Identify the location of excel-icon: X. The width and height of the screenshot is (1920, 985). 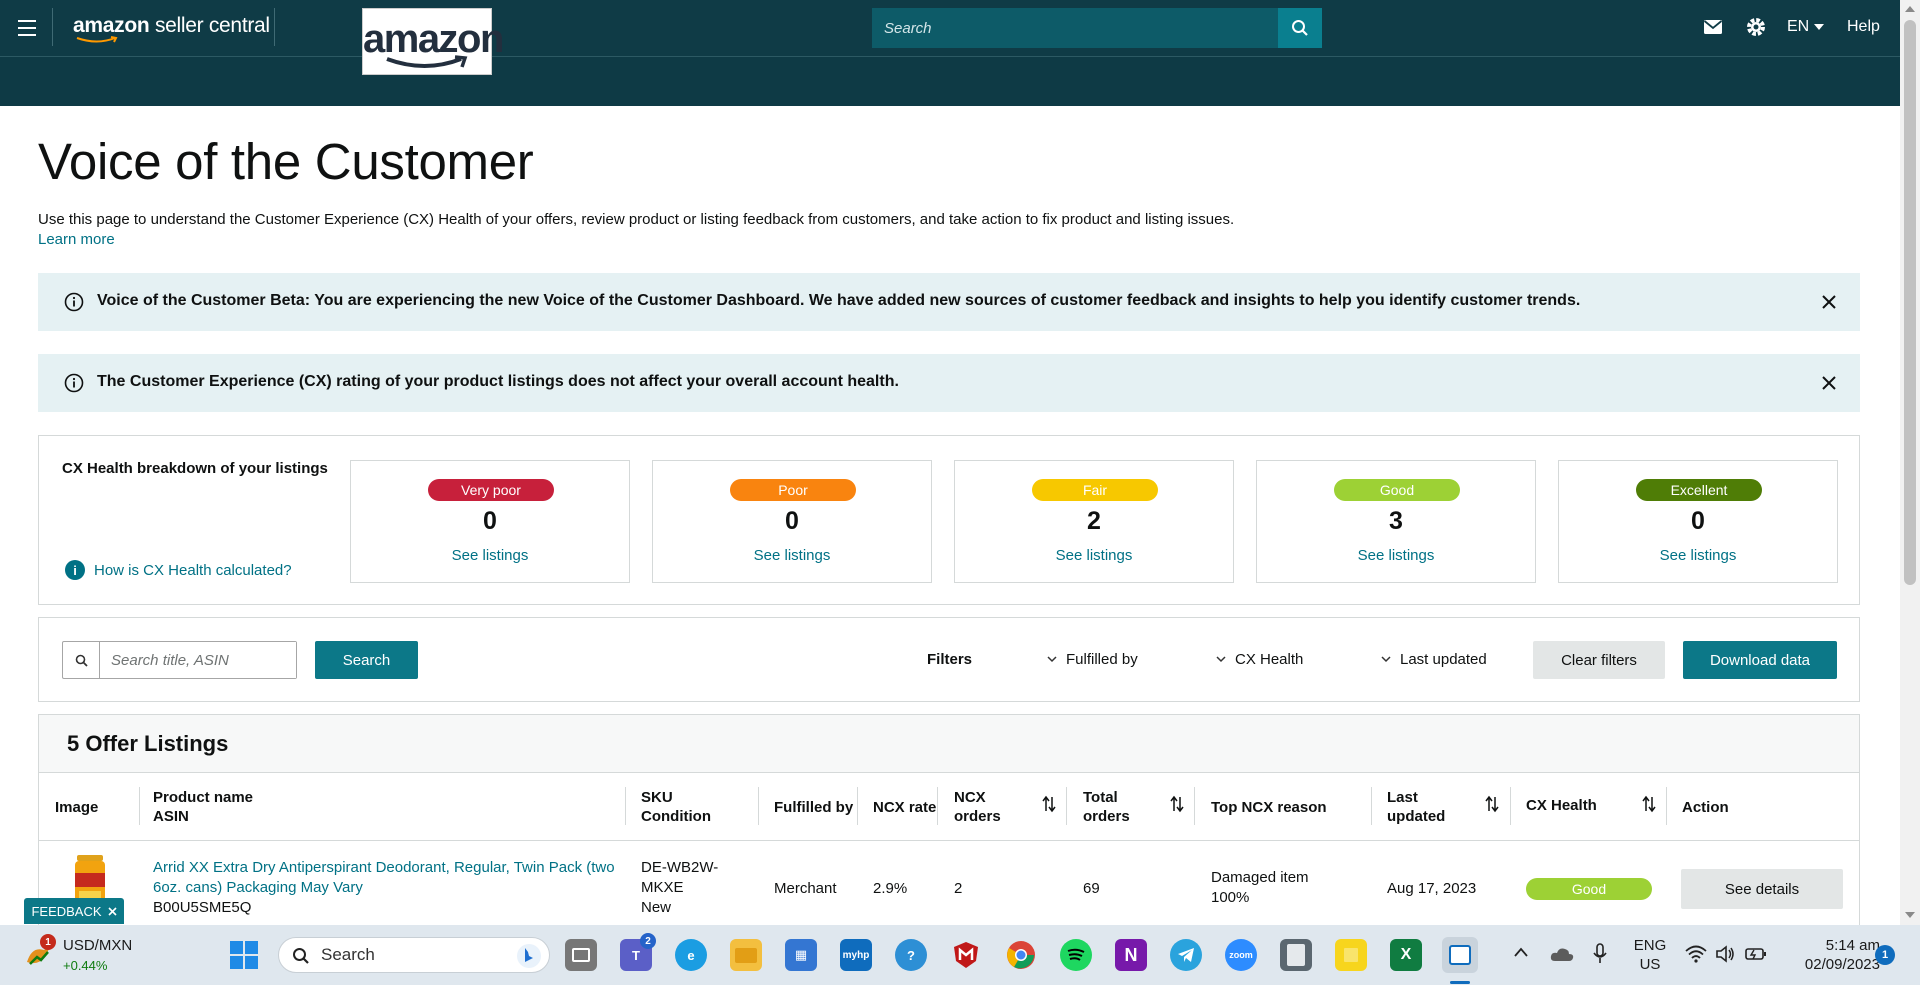
(1406, 955).